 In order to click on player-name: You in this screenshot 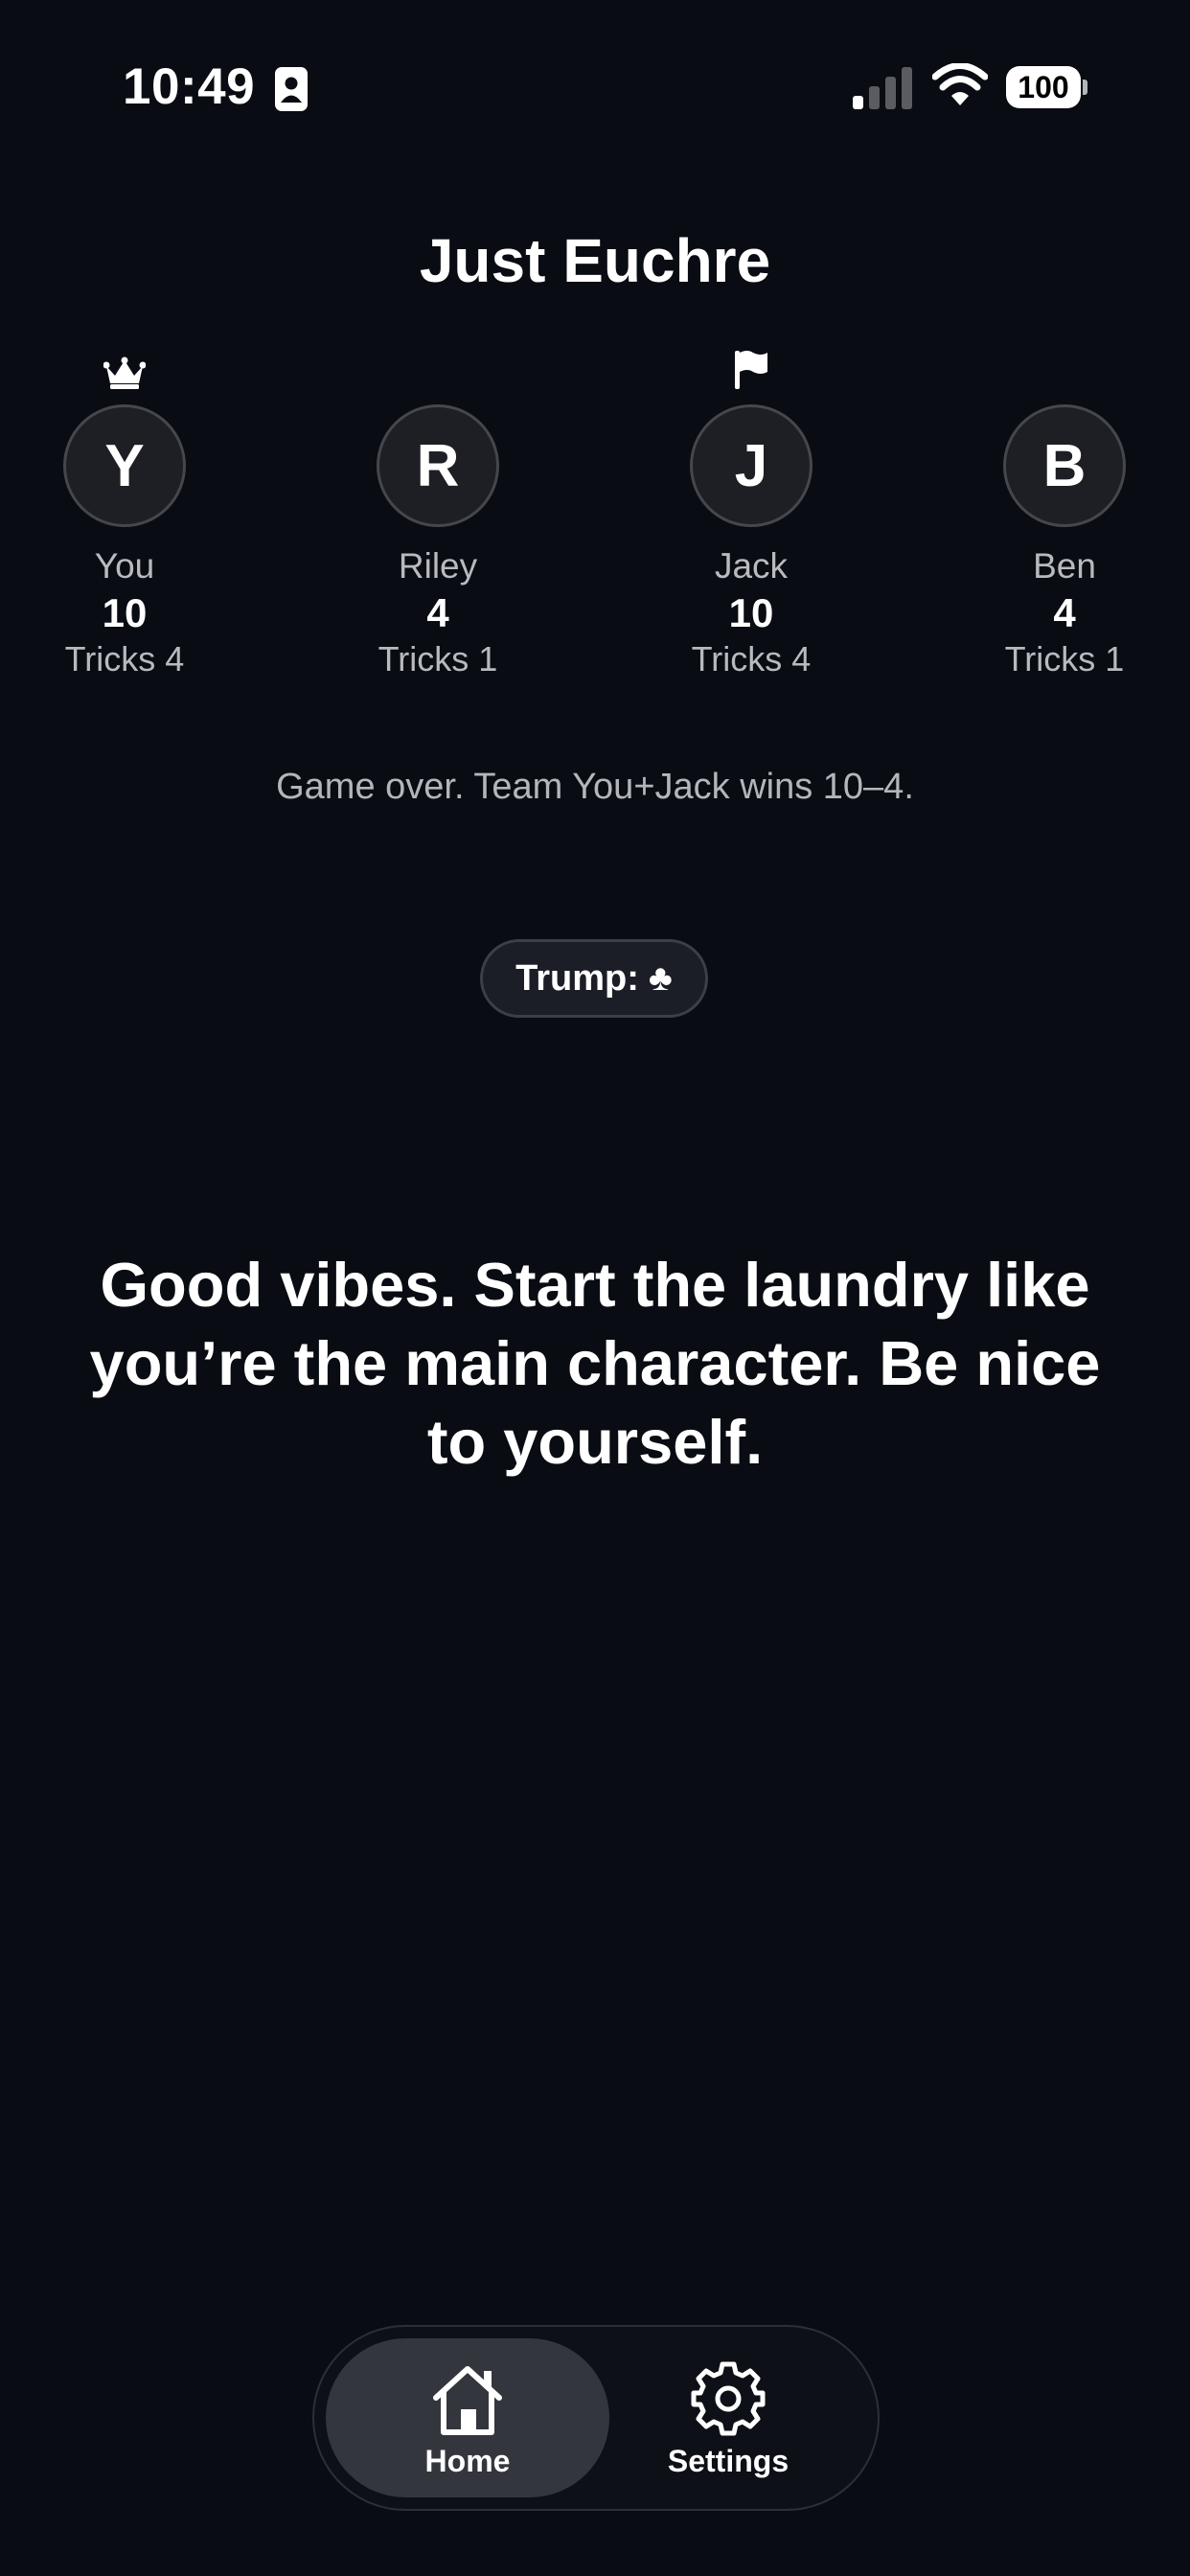, I will do `click(125, 566)`.